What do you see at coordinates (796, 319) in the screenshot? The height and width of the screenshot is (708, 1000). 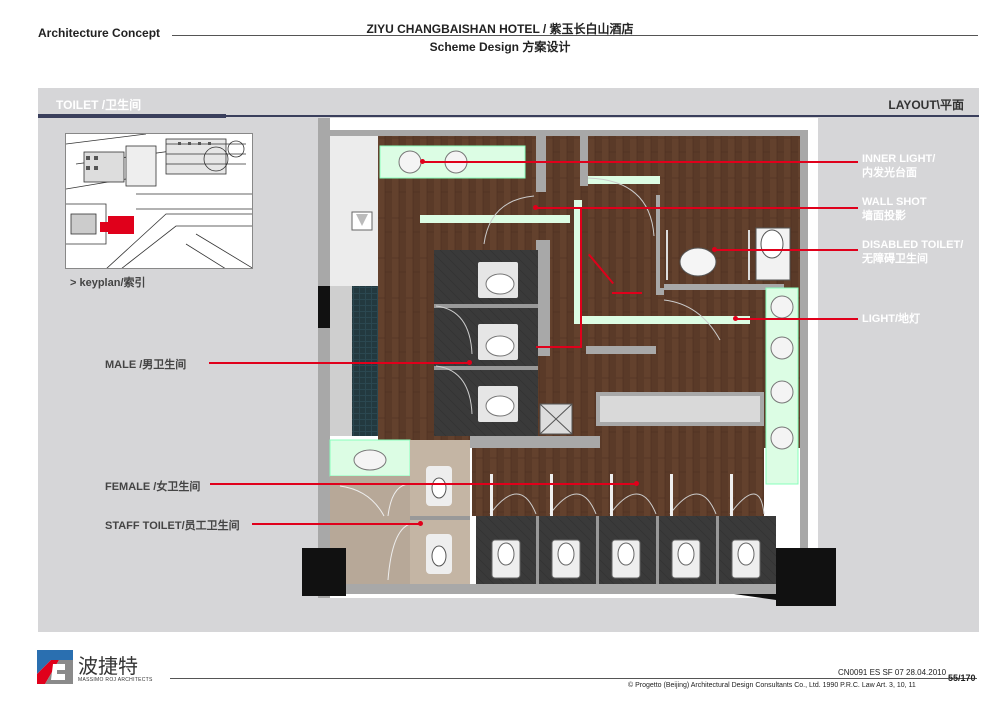 I see `leader-light` at bounding box center [796, 319].